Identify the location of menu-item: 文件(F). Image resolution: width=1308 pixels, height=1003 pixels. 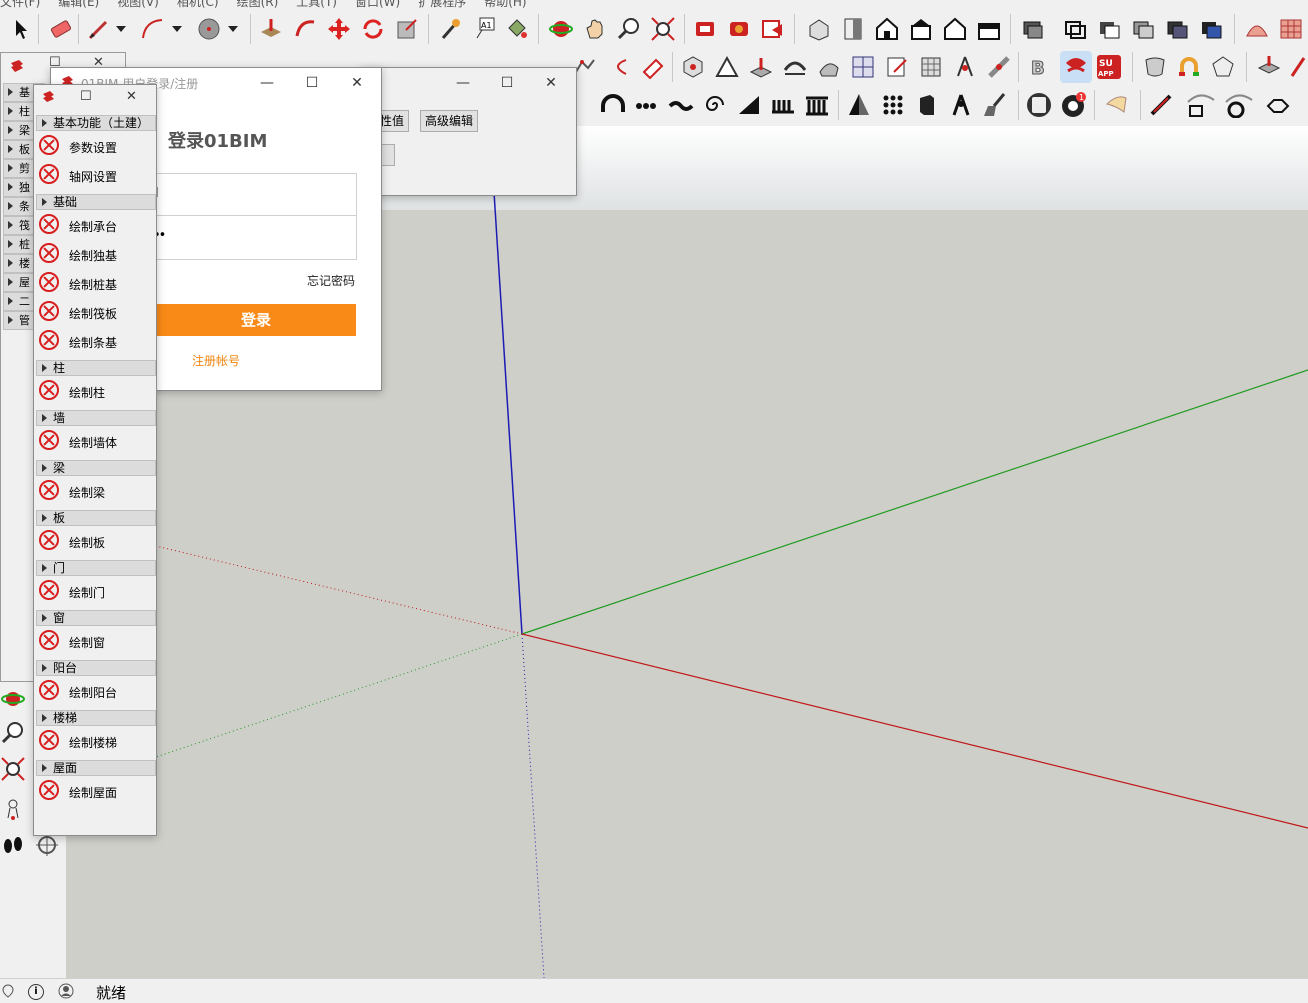
(20, 4).